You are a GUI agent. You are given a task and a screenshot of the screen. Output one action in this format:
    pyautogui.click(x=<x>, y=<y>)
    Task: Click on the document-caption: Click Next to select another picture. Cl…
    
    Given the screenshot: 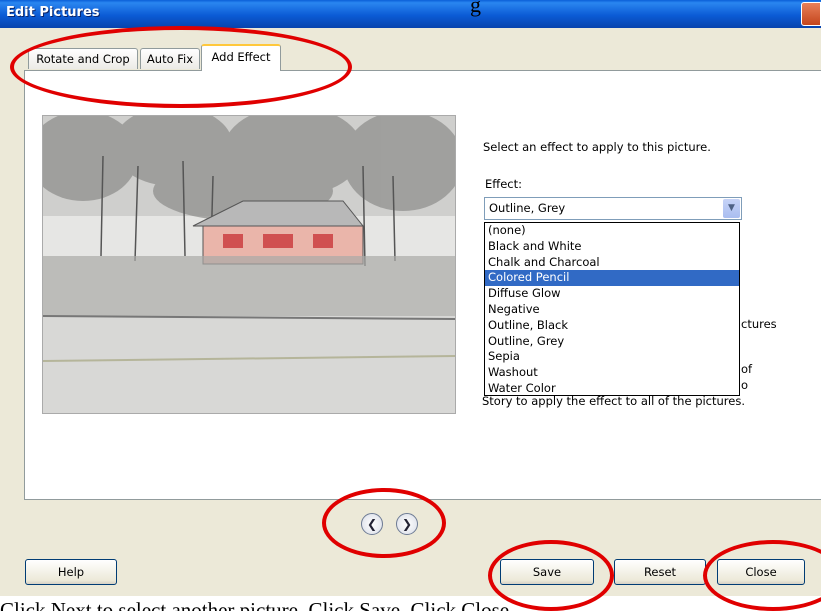 What is the action you would take?
    pyautogui.click(x=410, y=603)
    